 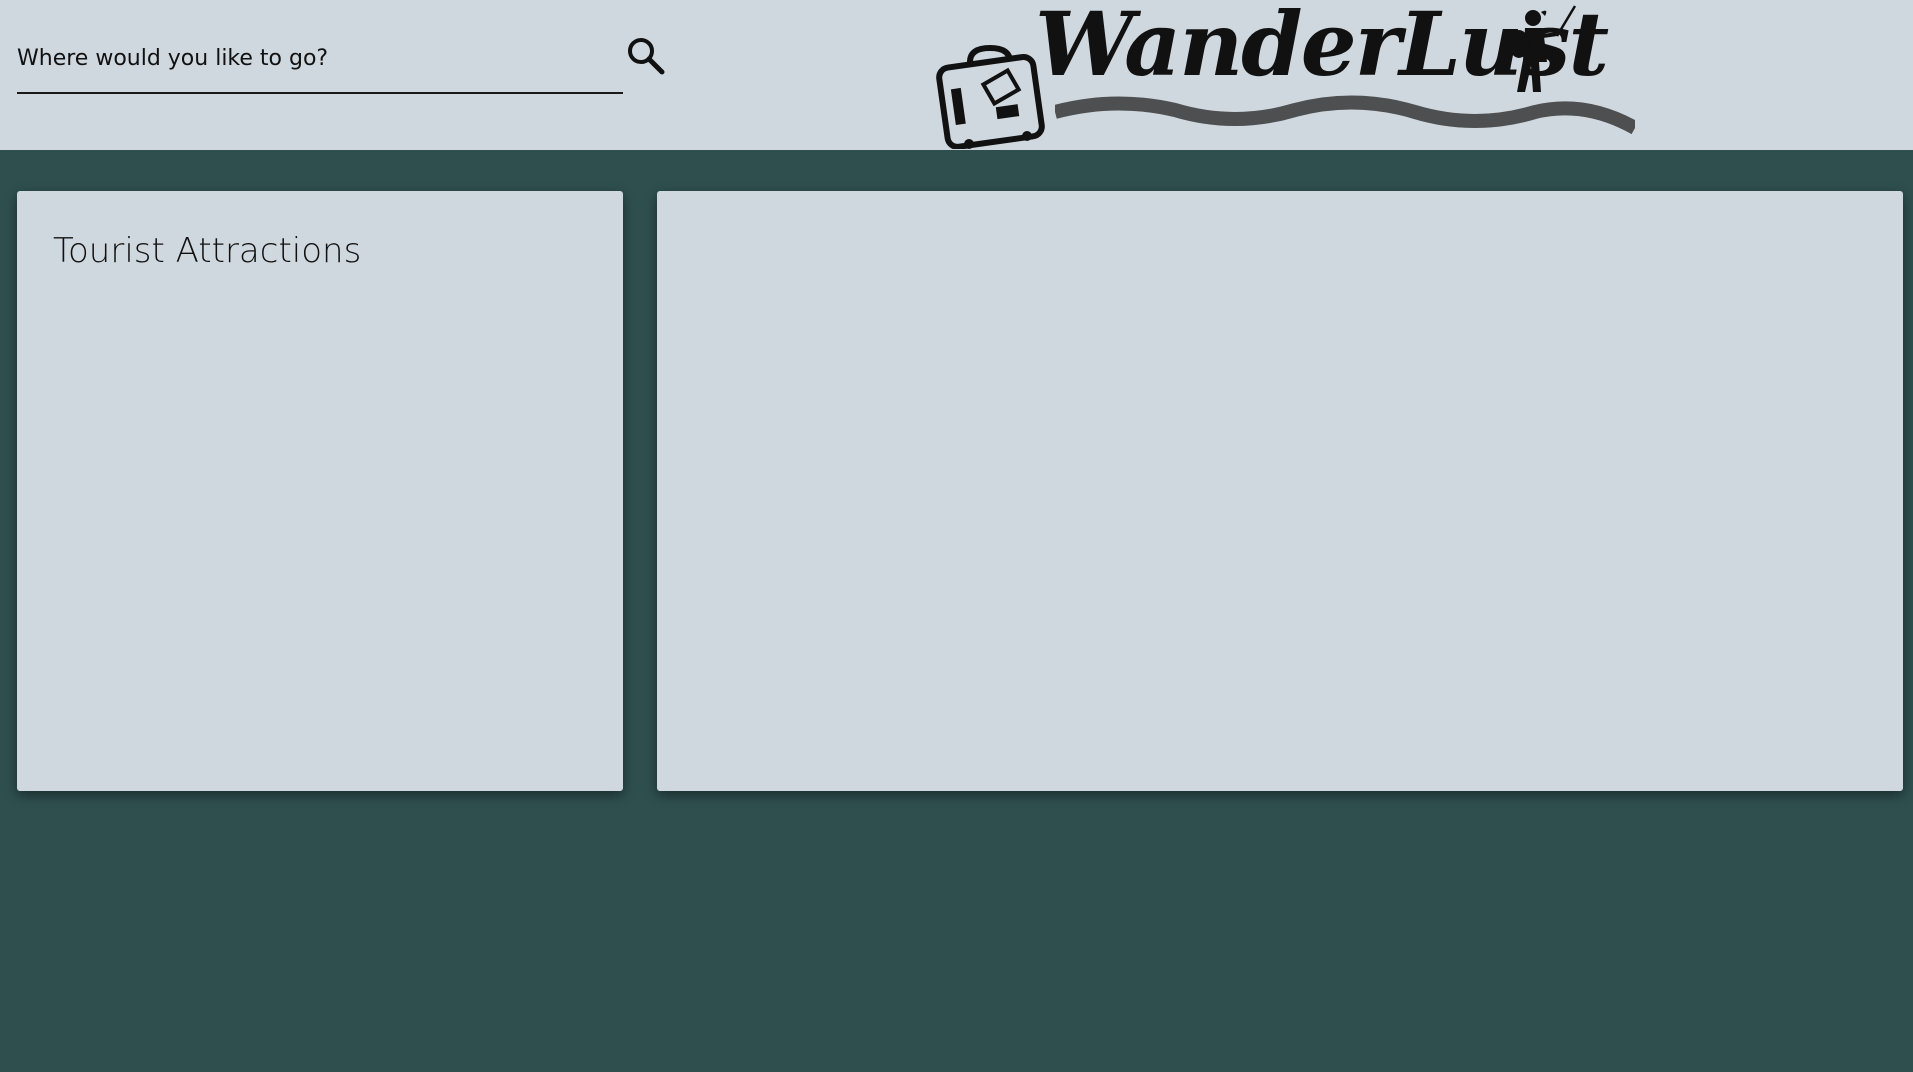 I want to click on search-icon, so click(x=646, y=56).